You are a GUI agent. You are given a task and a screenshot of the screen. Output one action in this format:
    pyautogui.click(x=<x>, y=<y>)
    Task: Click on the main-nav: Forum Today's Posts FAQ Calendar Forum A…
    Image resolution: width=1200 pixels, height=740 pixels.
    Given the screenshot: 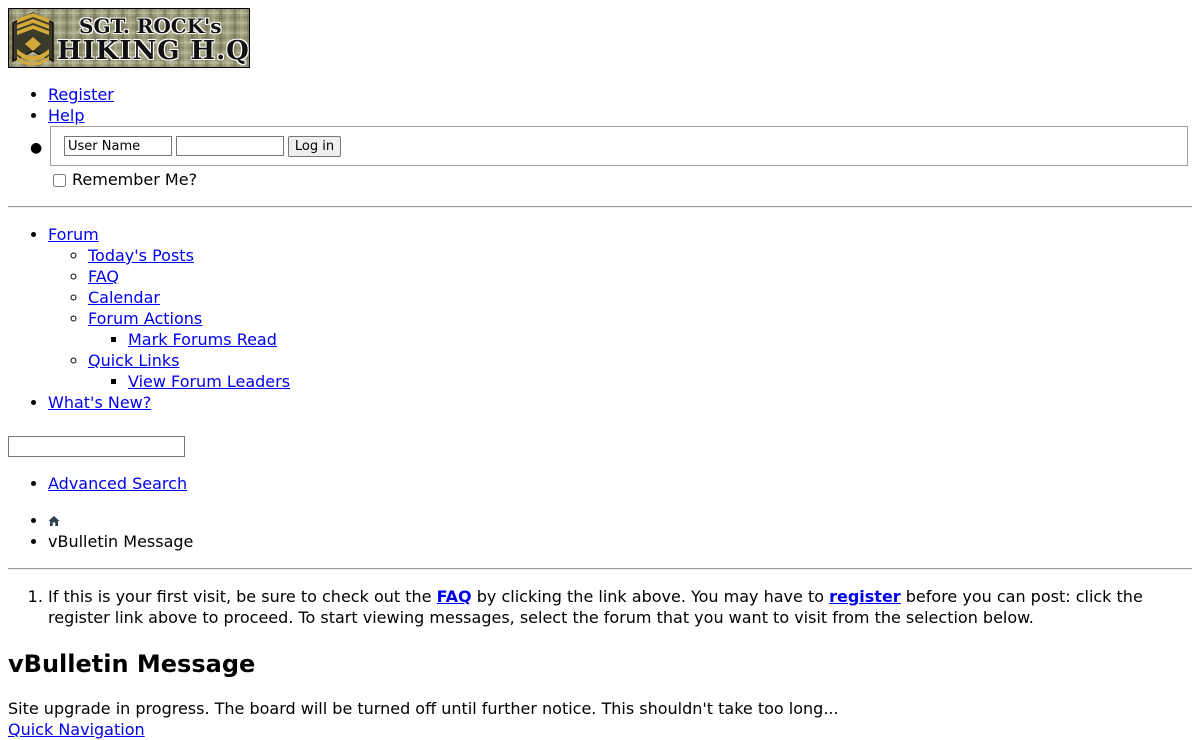 What is the action you would take?
    pyautogui.click(x=169, y=318)
    